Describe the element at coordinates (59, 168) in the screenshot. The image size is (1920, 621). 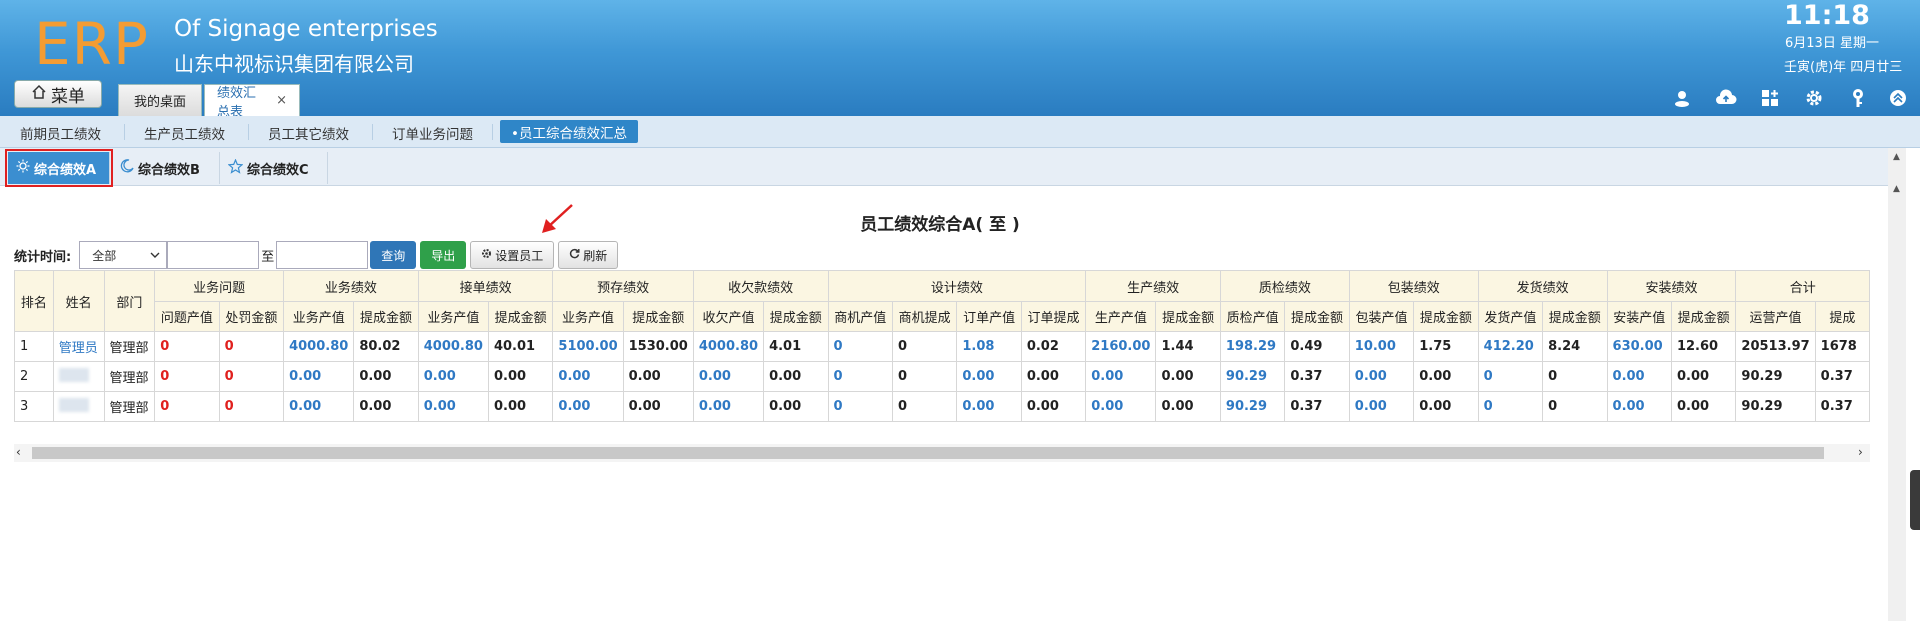
I see `tab-comprehensive-a: 综合绩效A` at that location.